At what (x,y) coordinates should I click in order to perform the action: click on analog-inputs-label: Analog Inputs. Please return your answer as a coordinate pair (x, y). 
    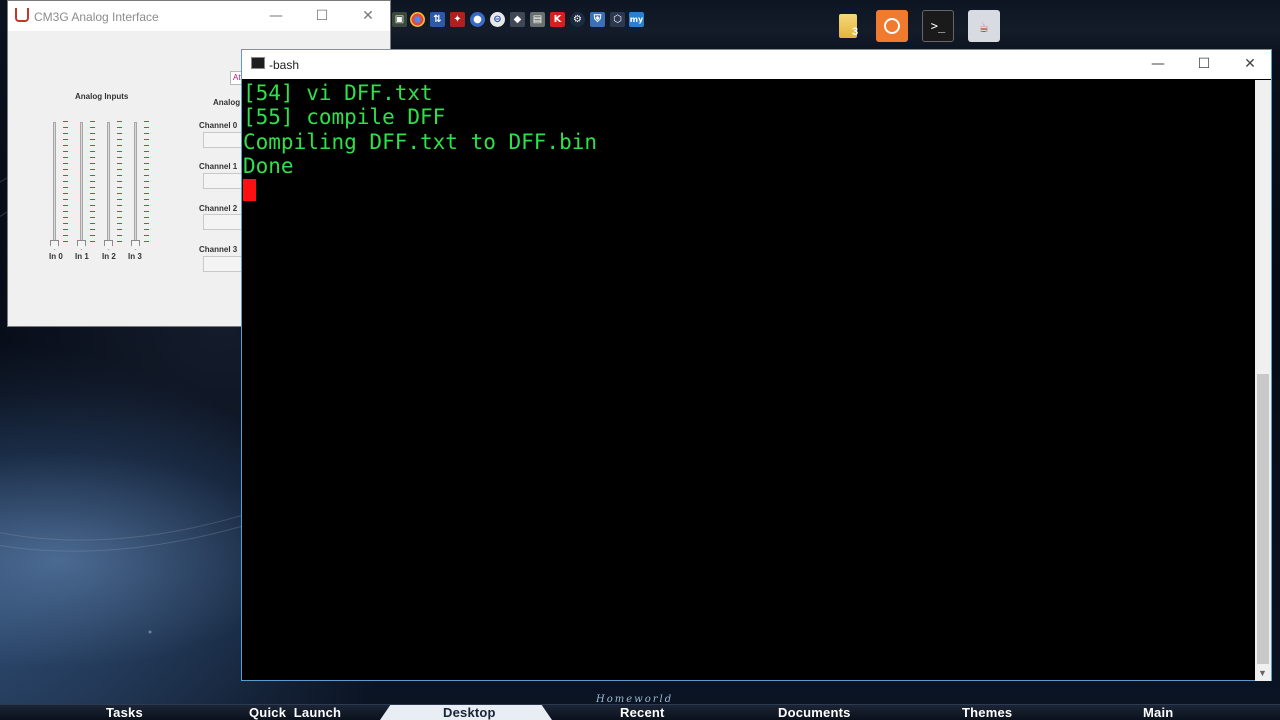
    Looking at the image, I should click on (102, 96).